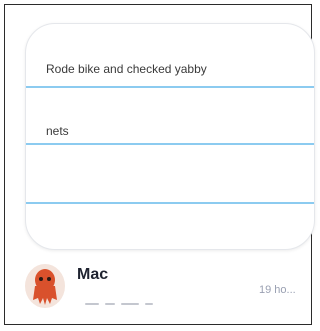 The height and width of the screenshot is (331, 320). Describe the element at coordinates (92, 275) in the screenshot. I see `author-name: Mac` at that location.